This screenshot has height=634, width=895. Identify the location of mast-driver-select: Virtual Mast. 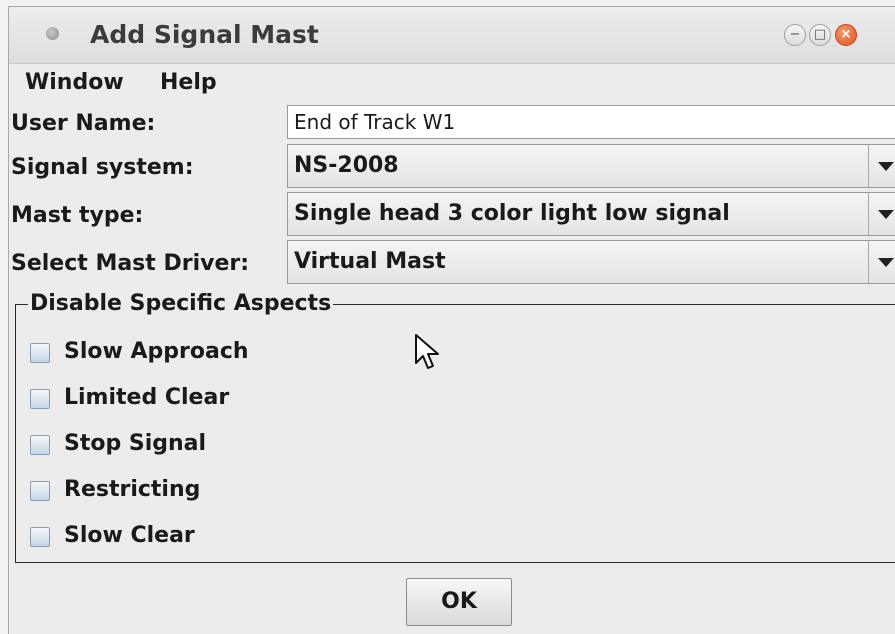
(591, 262).